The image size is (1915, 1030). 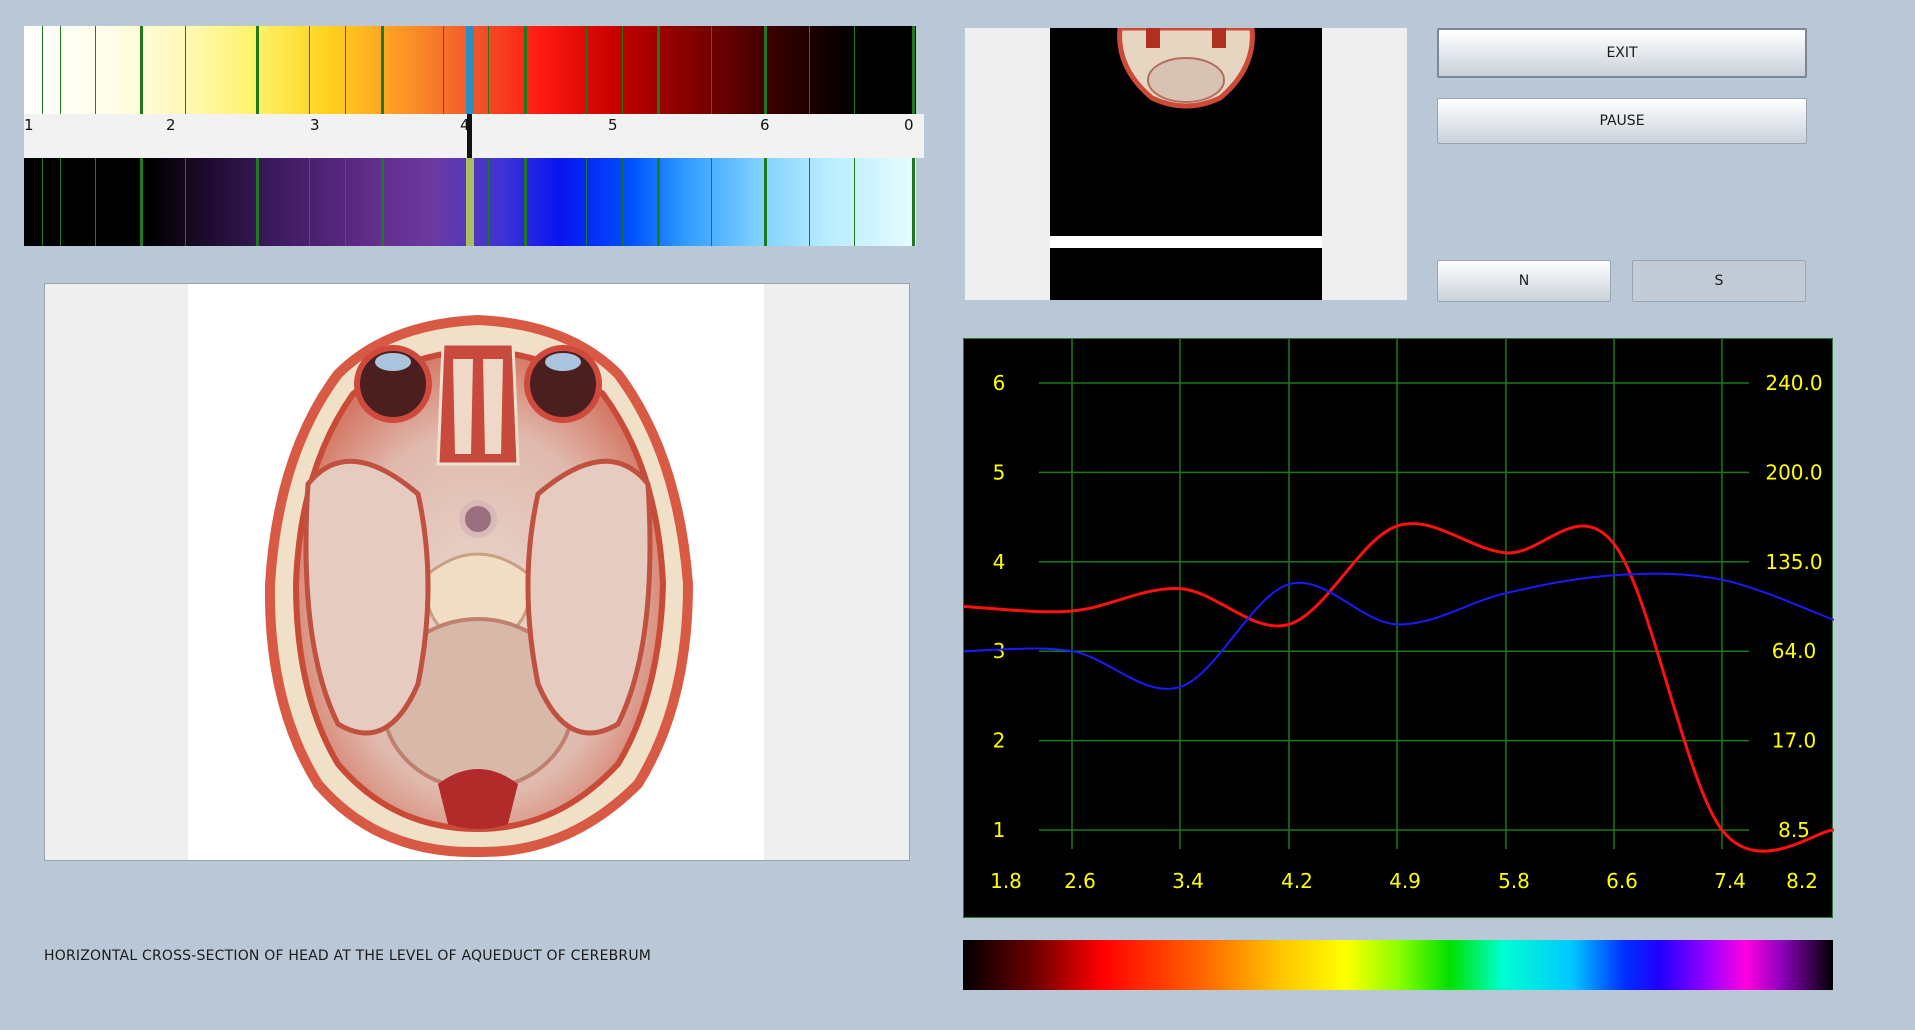 What do you see at coordinates (1802, 881) in the screenshot?
I see `x-tick-label: 8.2` at bounding box center [1802, 881].